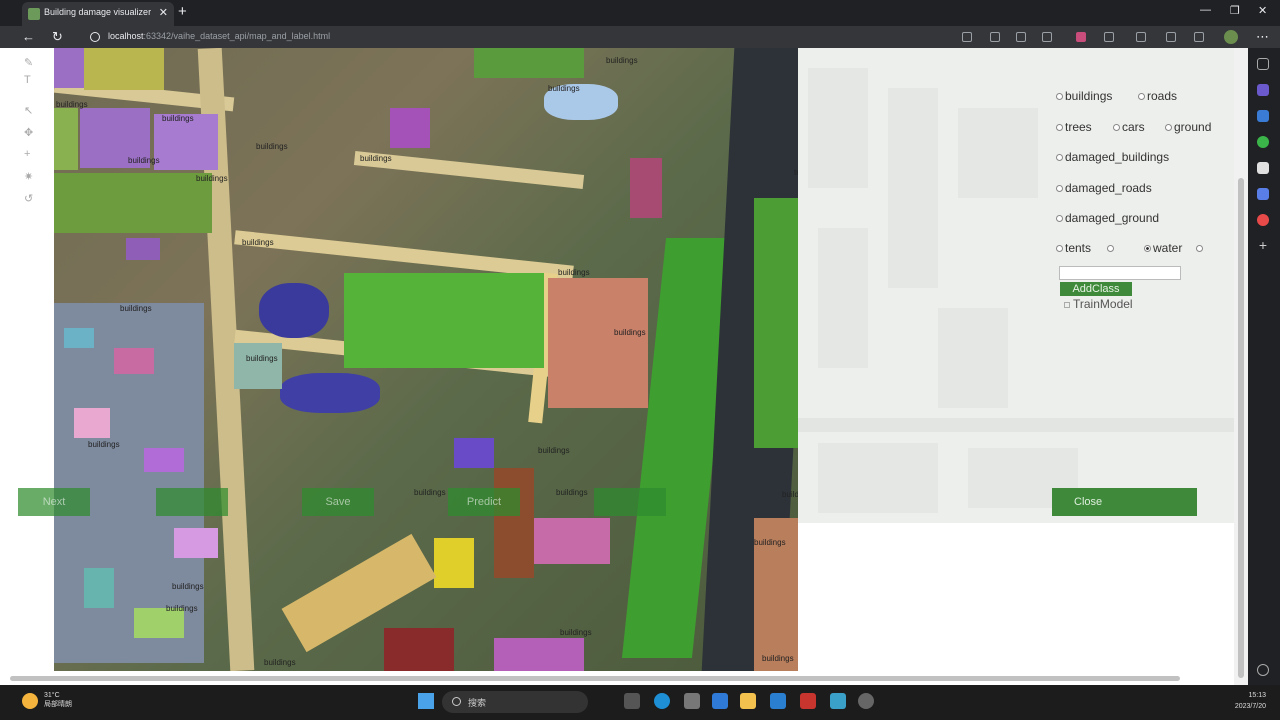 The height and width of the screenshot is (720, 1280). I want to click on refresh-icon: ↻, so click(57, 37).